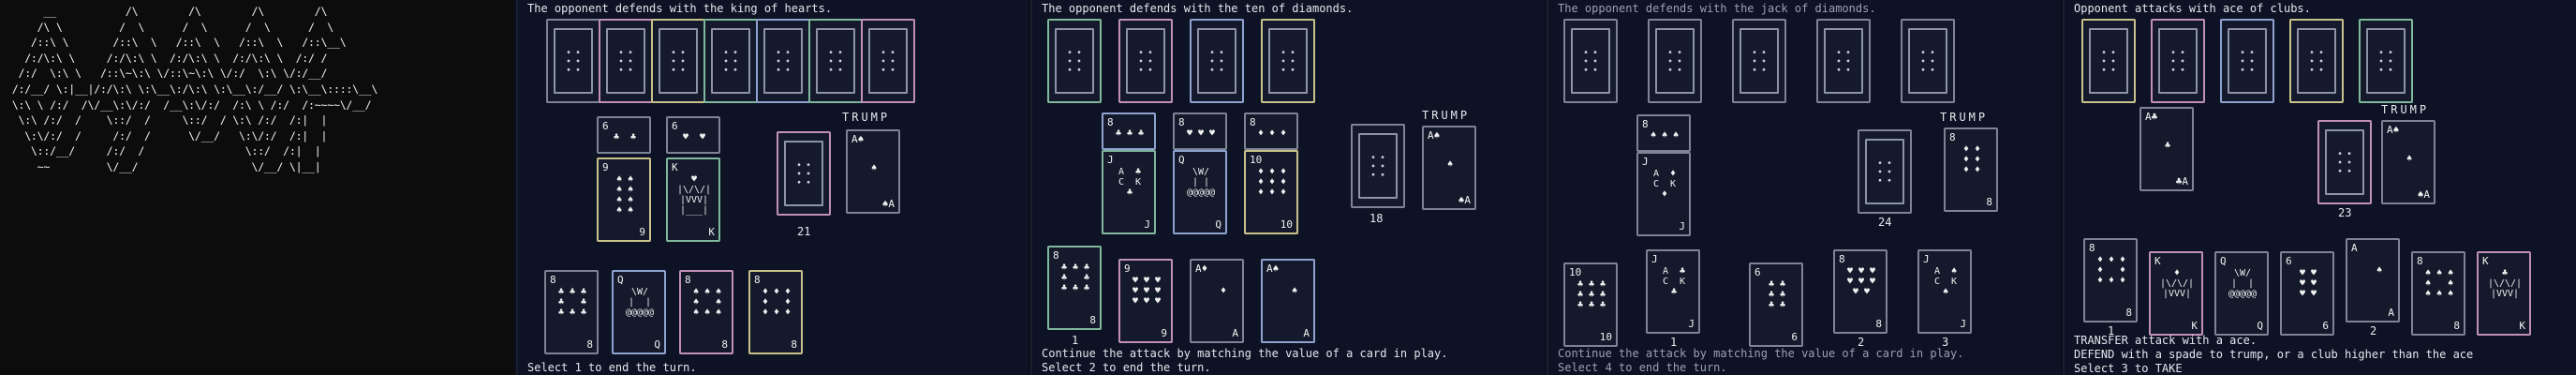 The image size is (2576, 375). I want to click on hand-index-label: 2, so click(2374, 331).